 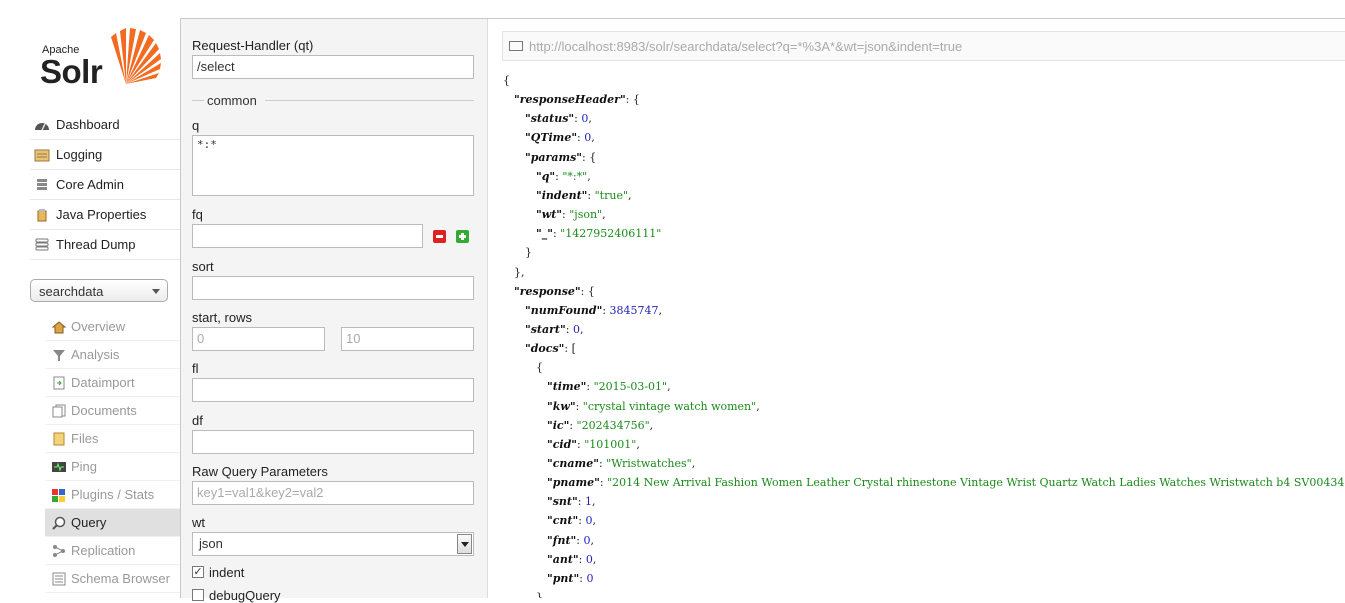 What do you see at coordinates (581, 502) in the screenshot?
I see `json-punct: :` at bounding box center [581, 502].